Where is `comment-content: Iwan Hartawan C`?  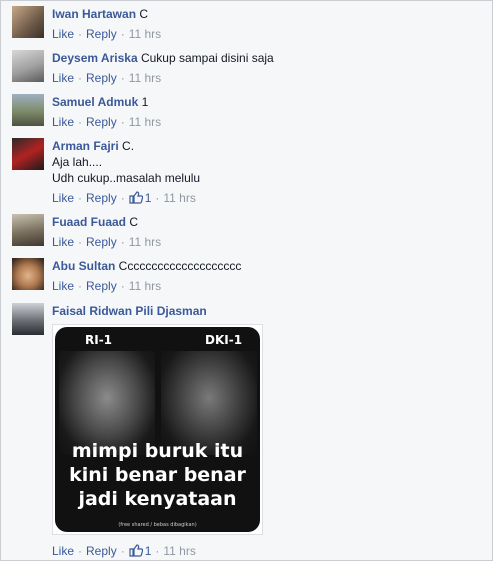 comment-content: Iwan Hartawan C is located at coordinates (267, 14).